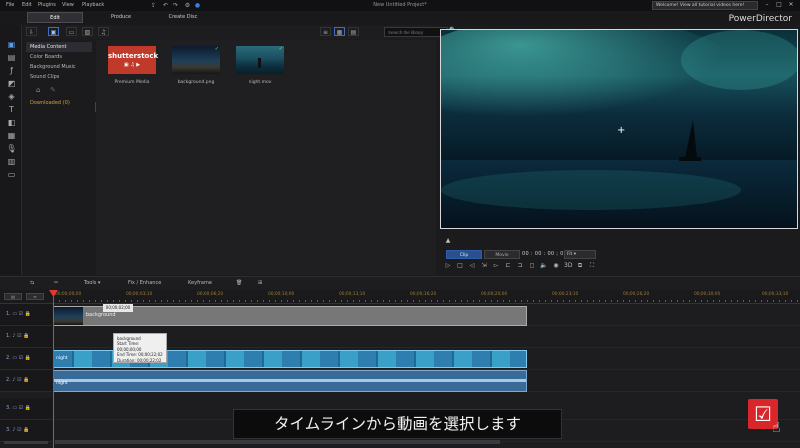 The image size is (800, 448). I want to click on night-mov-thumbnail: ✓, so click(260, 60).